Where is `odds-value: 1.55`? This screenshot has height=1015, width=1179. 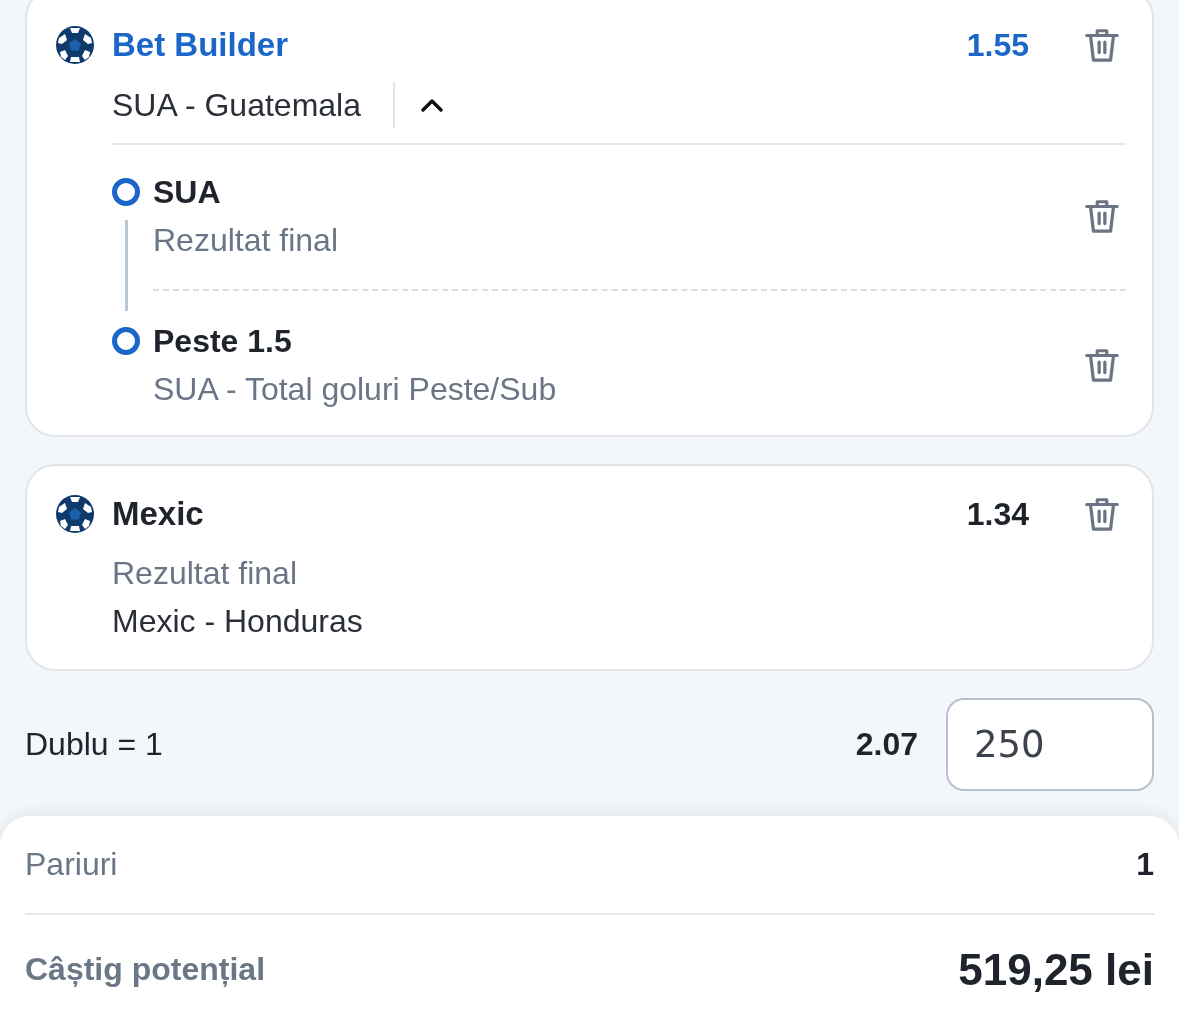 odds-value: 1.55 is located at coordinates (997, 45).